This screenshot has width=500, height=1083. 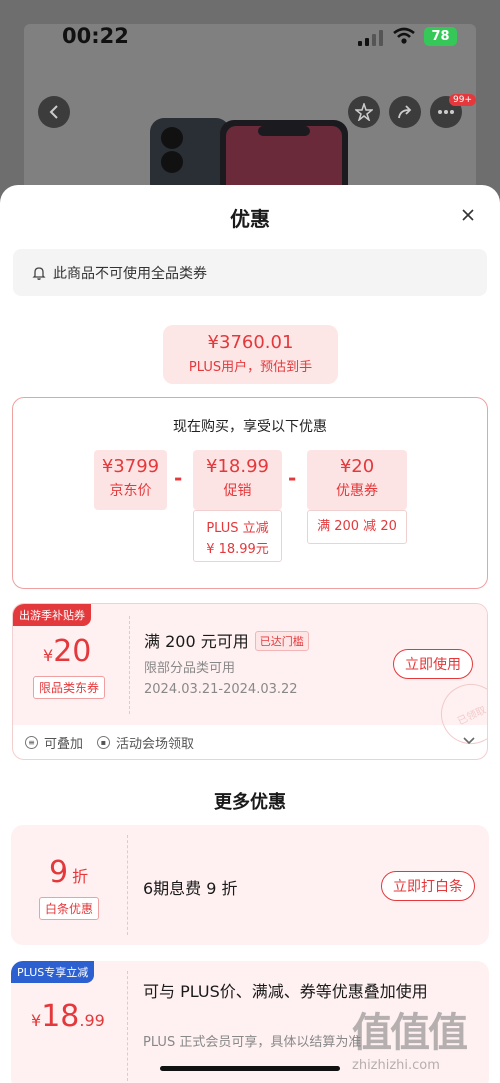 I want to click on estimated-price: ¥3760.01 PLUS用户，预估到手, so click(x=250, y=354).